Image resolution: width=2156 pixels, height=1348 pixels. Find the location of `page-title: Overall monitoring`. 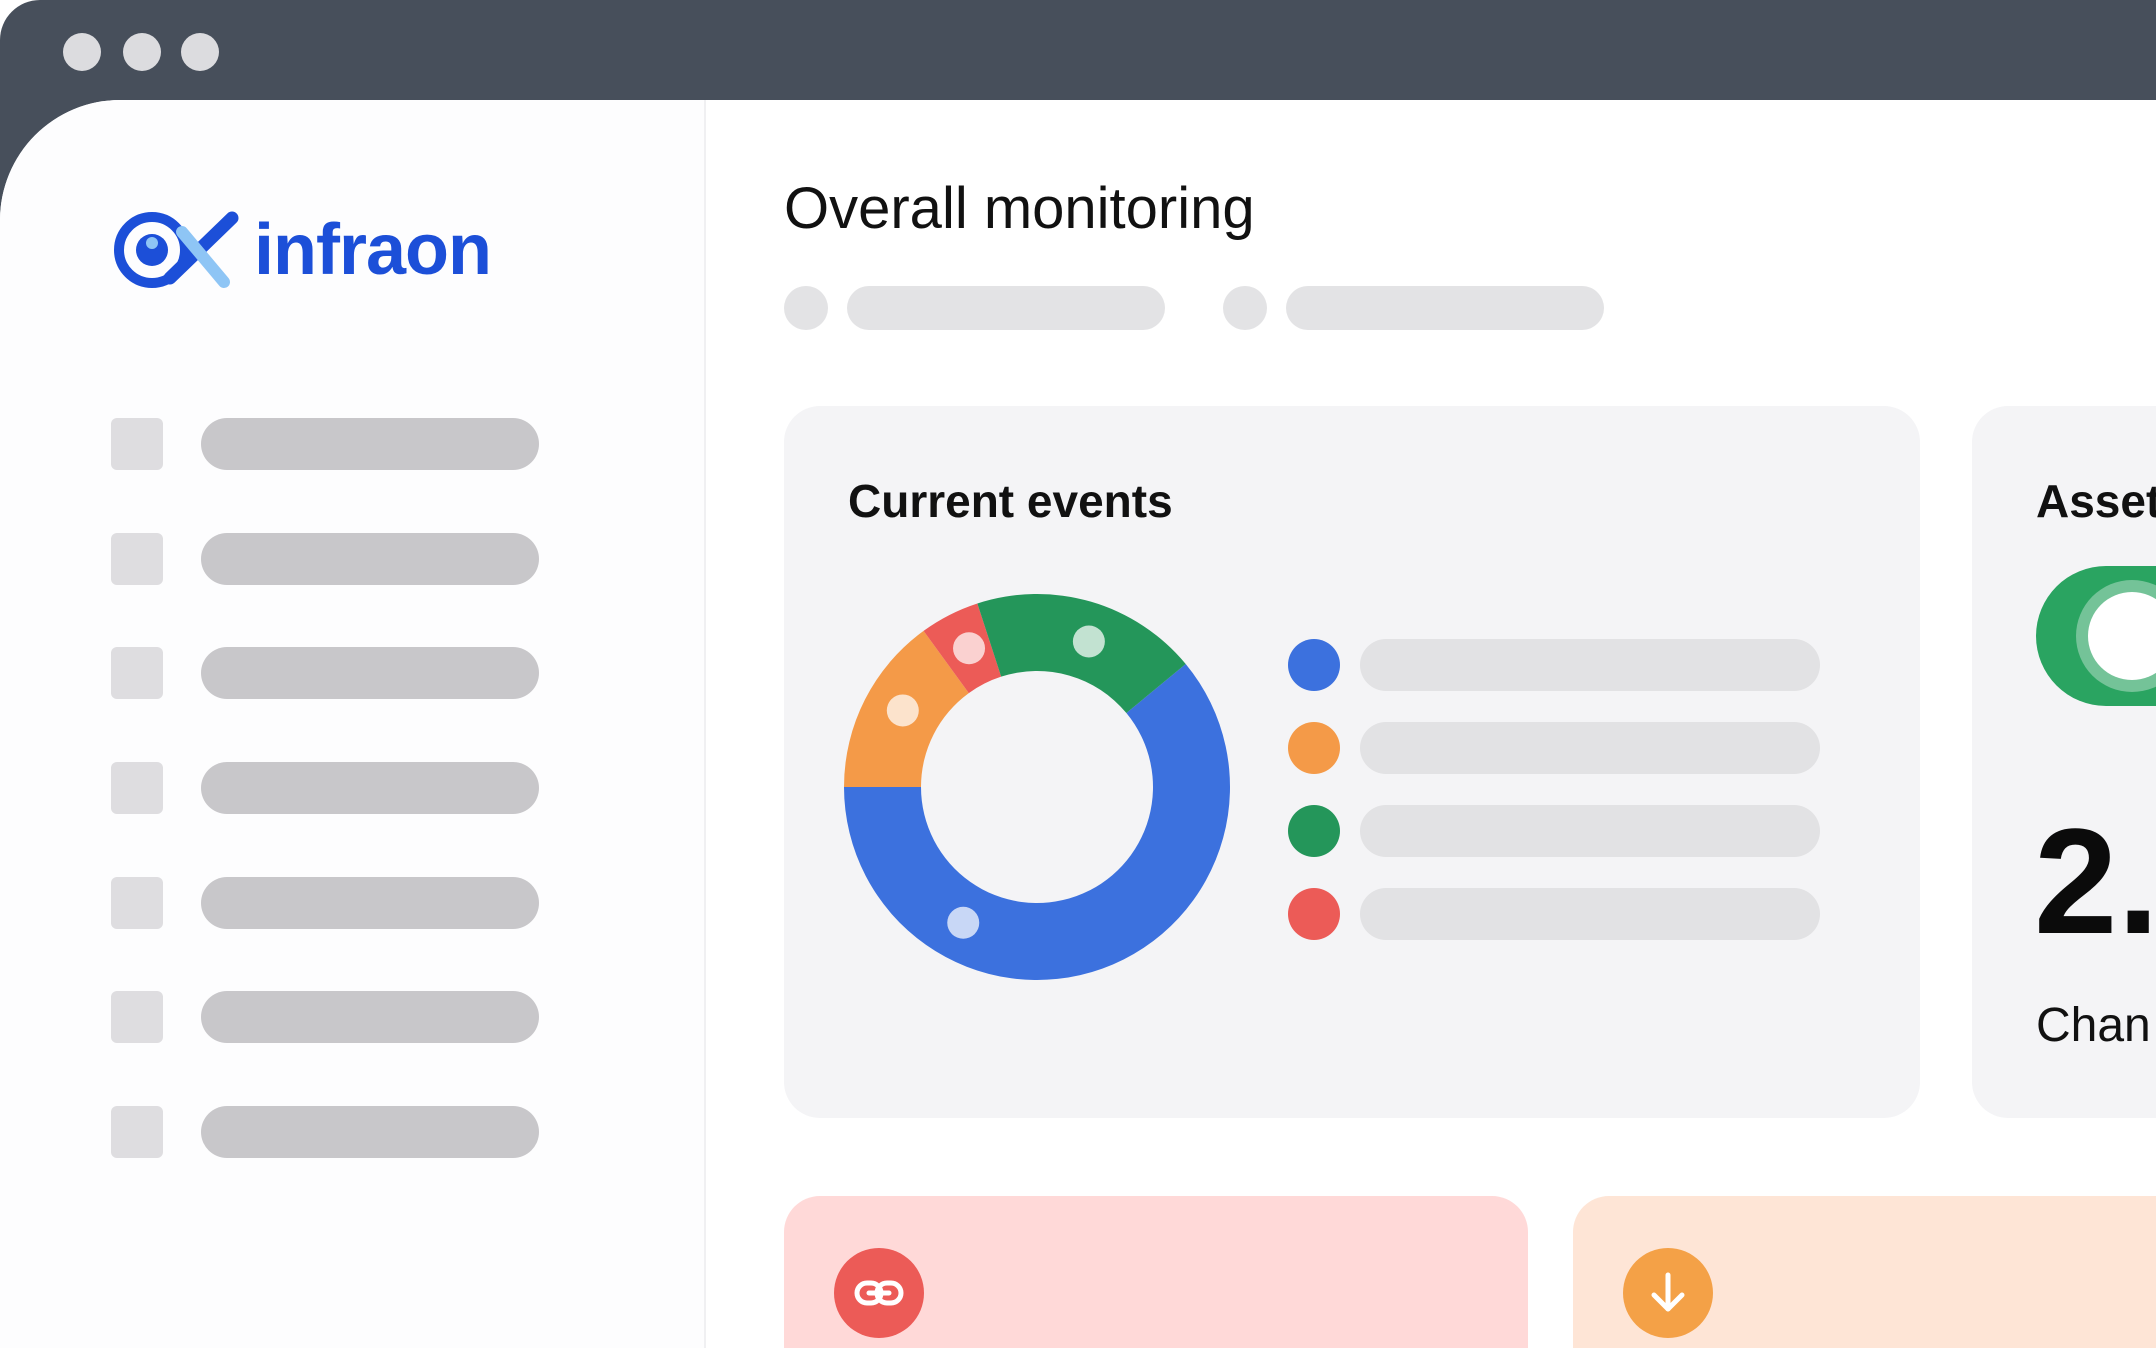

page-title: Overall monitoring is located at coordinates (1019, 208).